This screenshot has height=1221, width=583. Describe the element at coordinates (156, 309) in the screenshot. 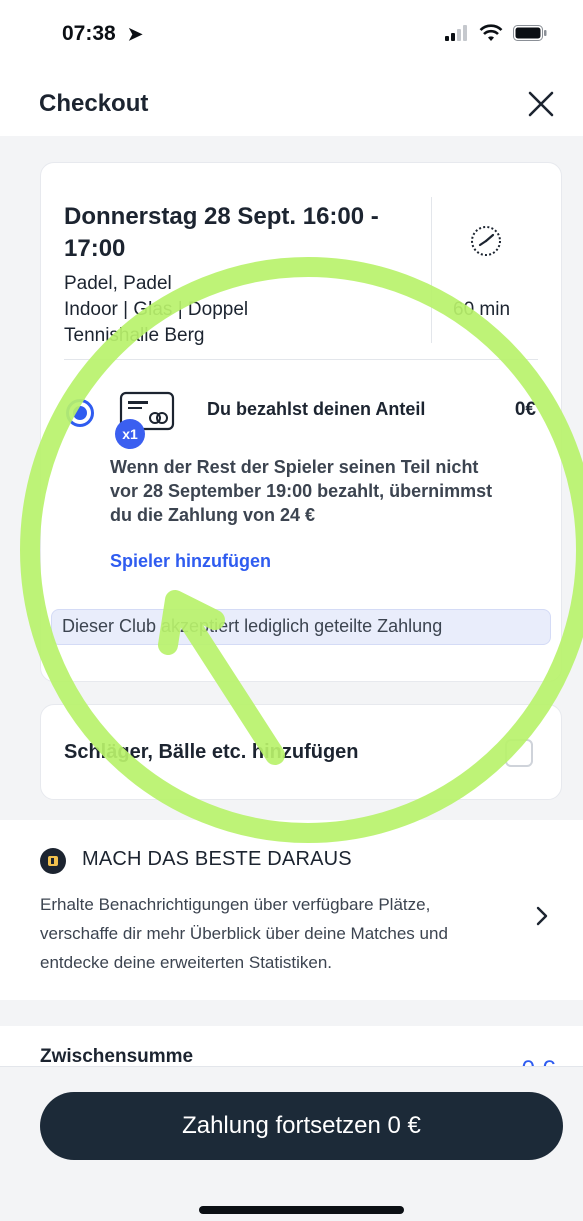

I see `booking-court: Indoor | Glas | Doppel` at that location.